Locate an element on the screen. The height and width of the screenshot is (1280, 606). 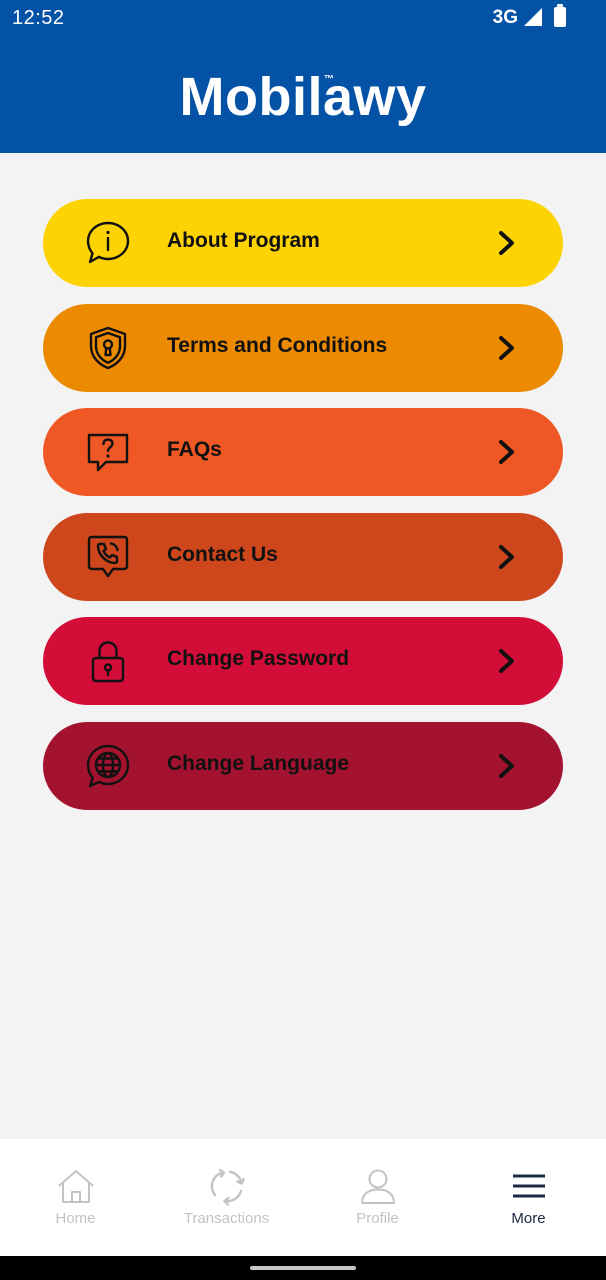
globe-chat-icon is located at coordinates (108, 766).